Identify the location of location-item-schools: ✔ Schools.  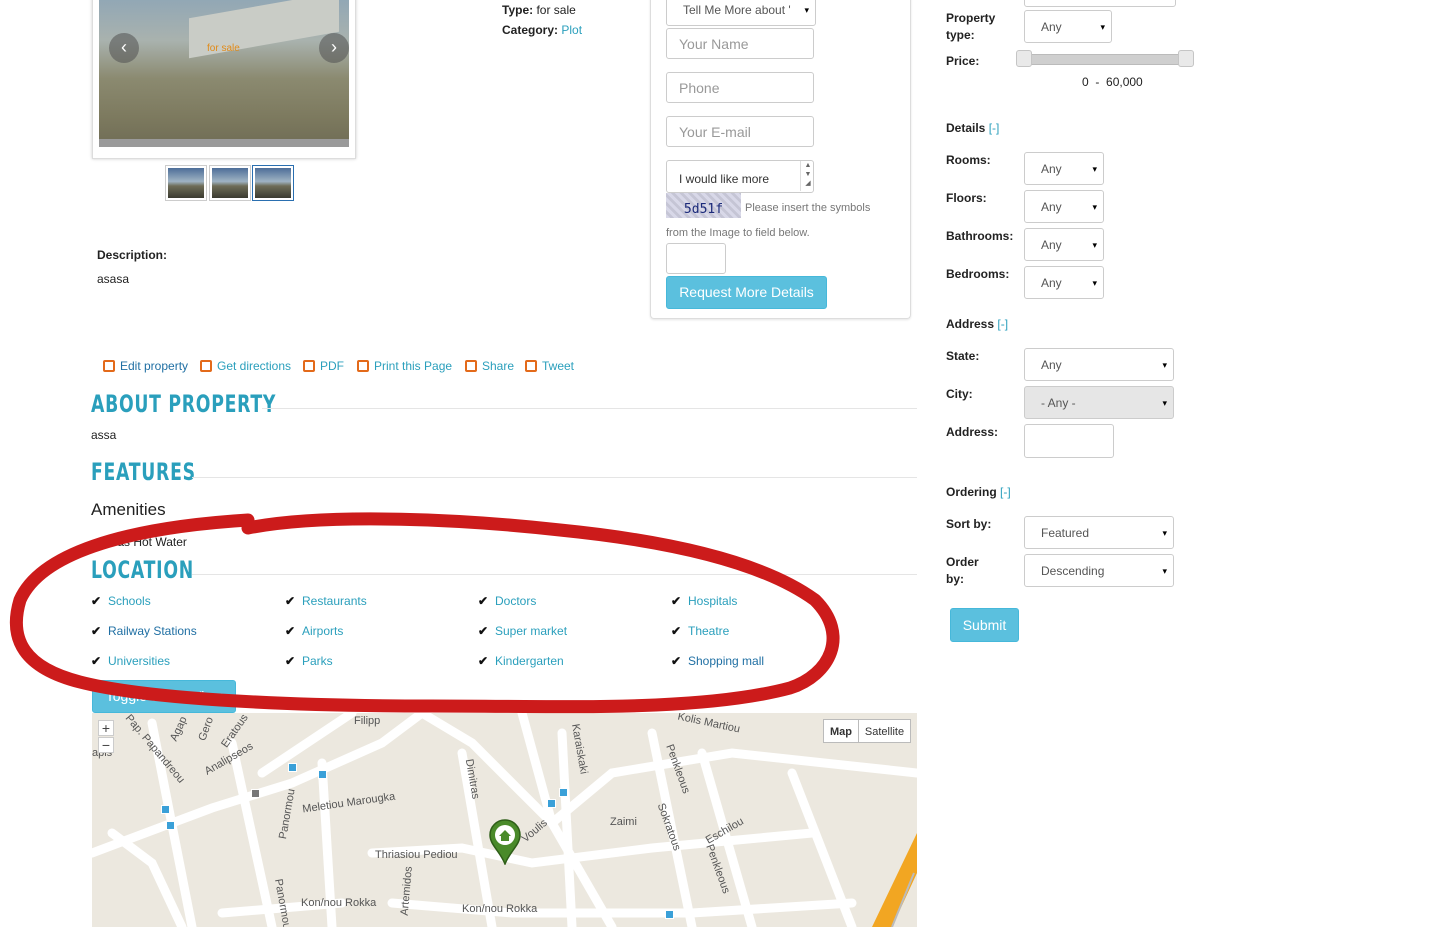
(121, 601).